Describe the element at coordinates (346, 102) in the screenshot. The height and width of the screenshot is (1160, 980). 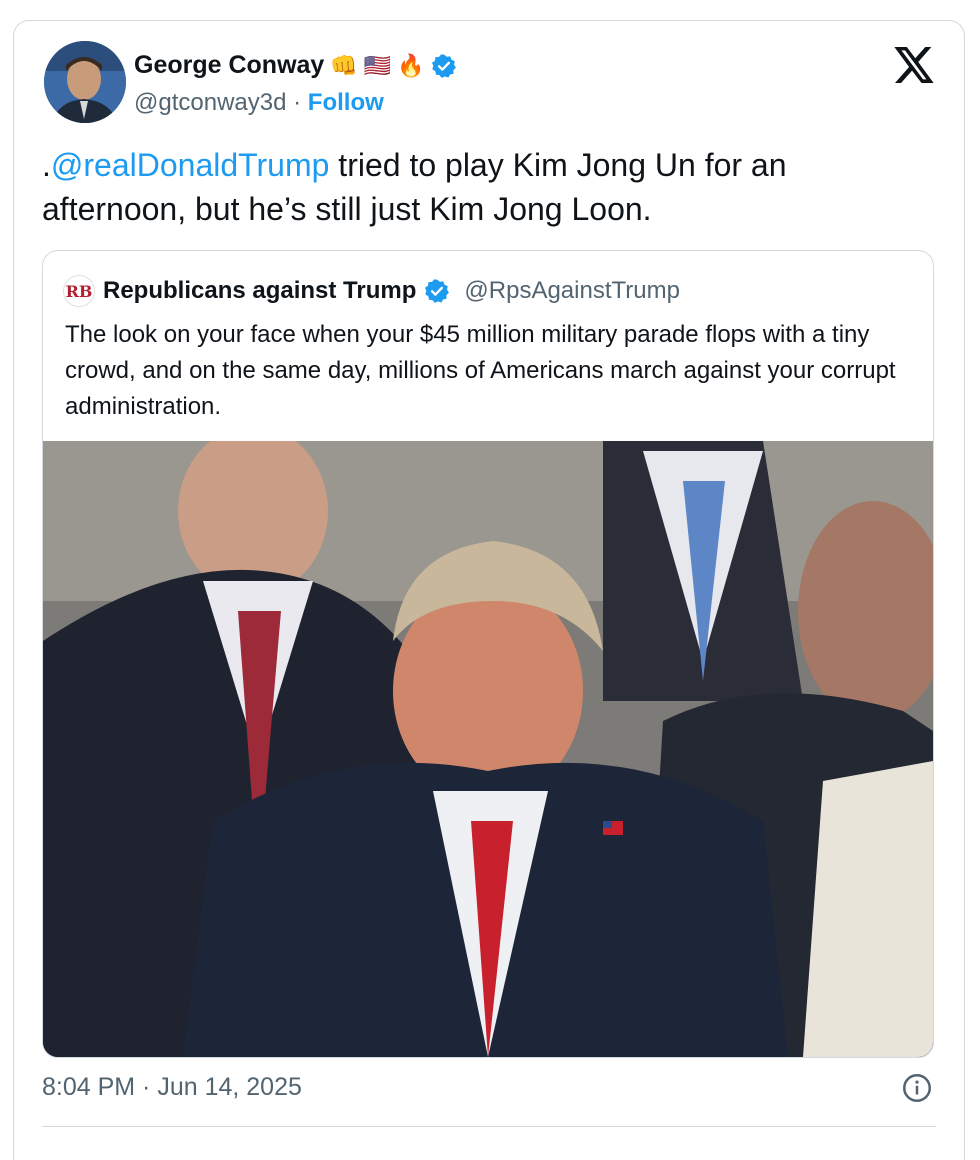
I see `follow-button: Follow` at that location.